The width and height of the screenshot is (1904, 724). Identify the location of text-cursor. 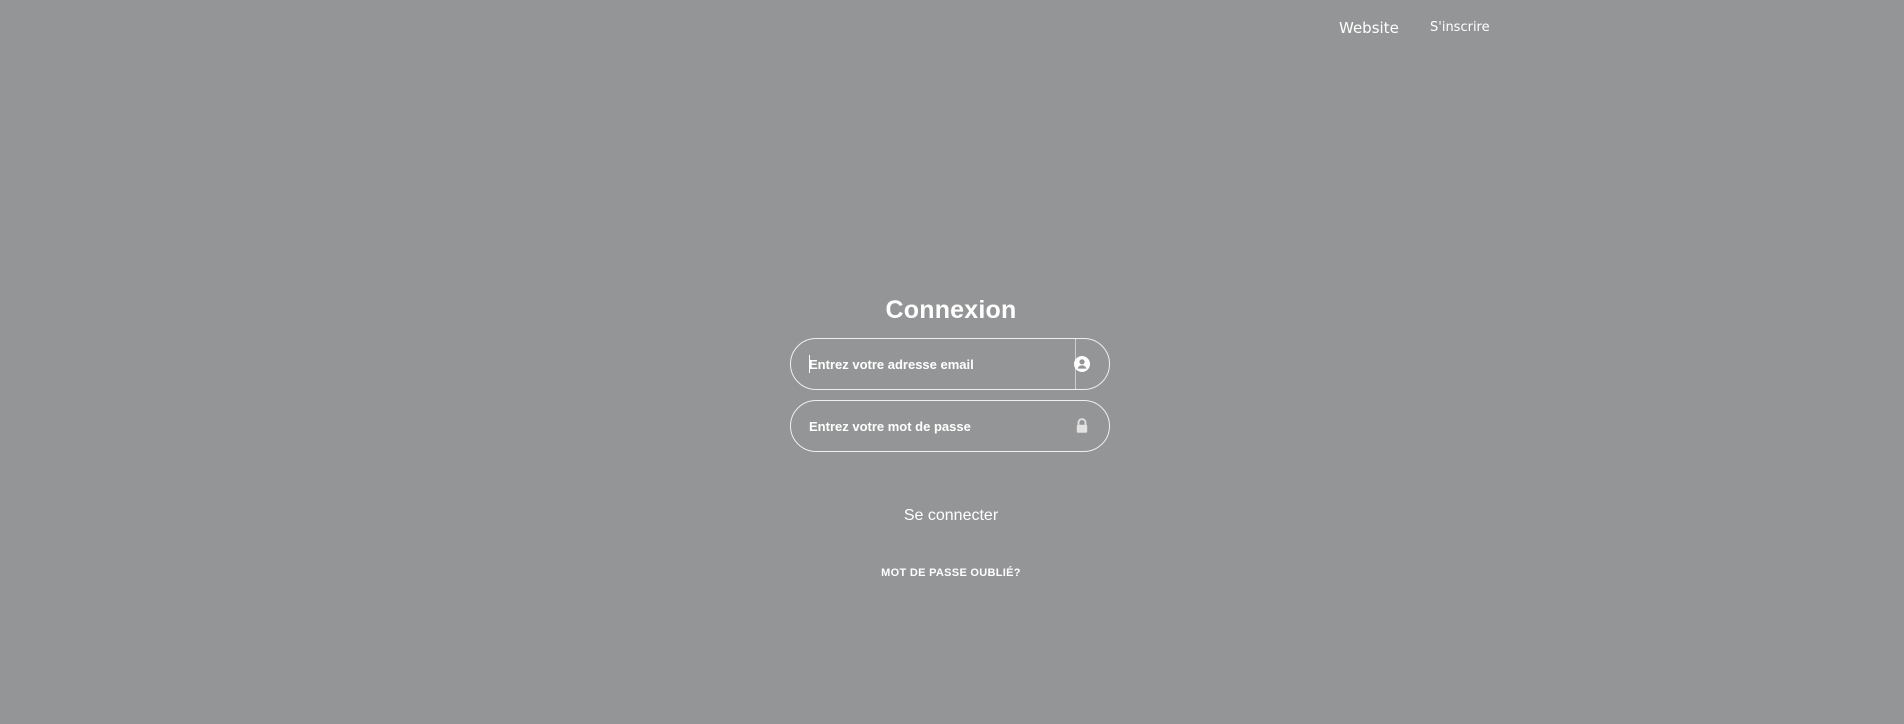
(809, 364).